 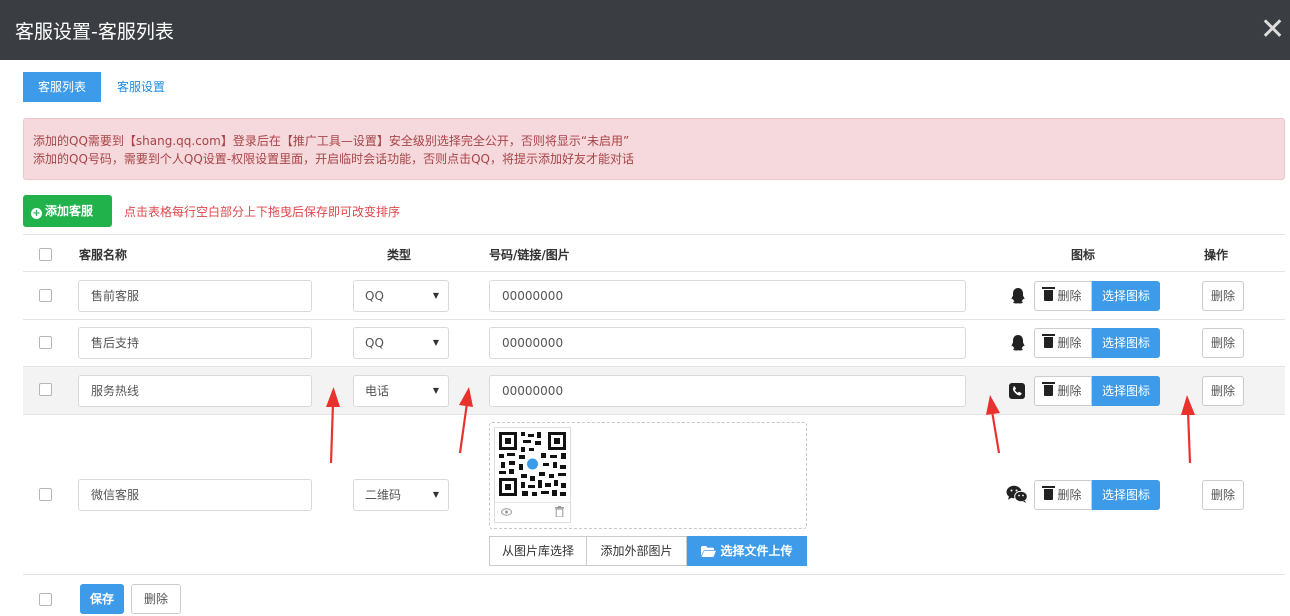 I want to click on wechat-icon, so click(x=1017, y=494).